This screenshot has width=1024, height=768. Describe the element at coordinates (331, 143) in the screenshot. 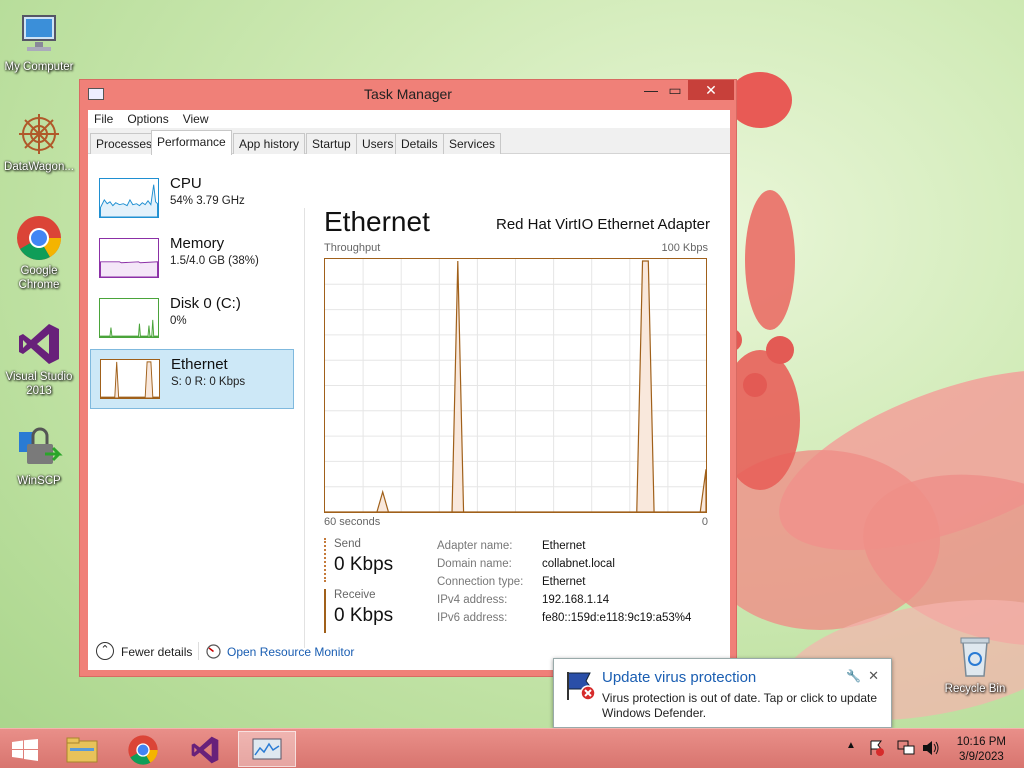

I see `tab-startup: Startup` at that location.